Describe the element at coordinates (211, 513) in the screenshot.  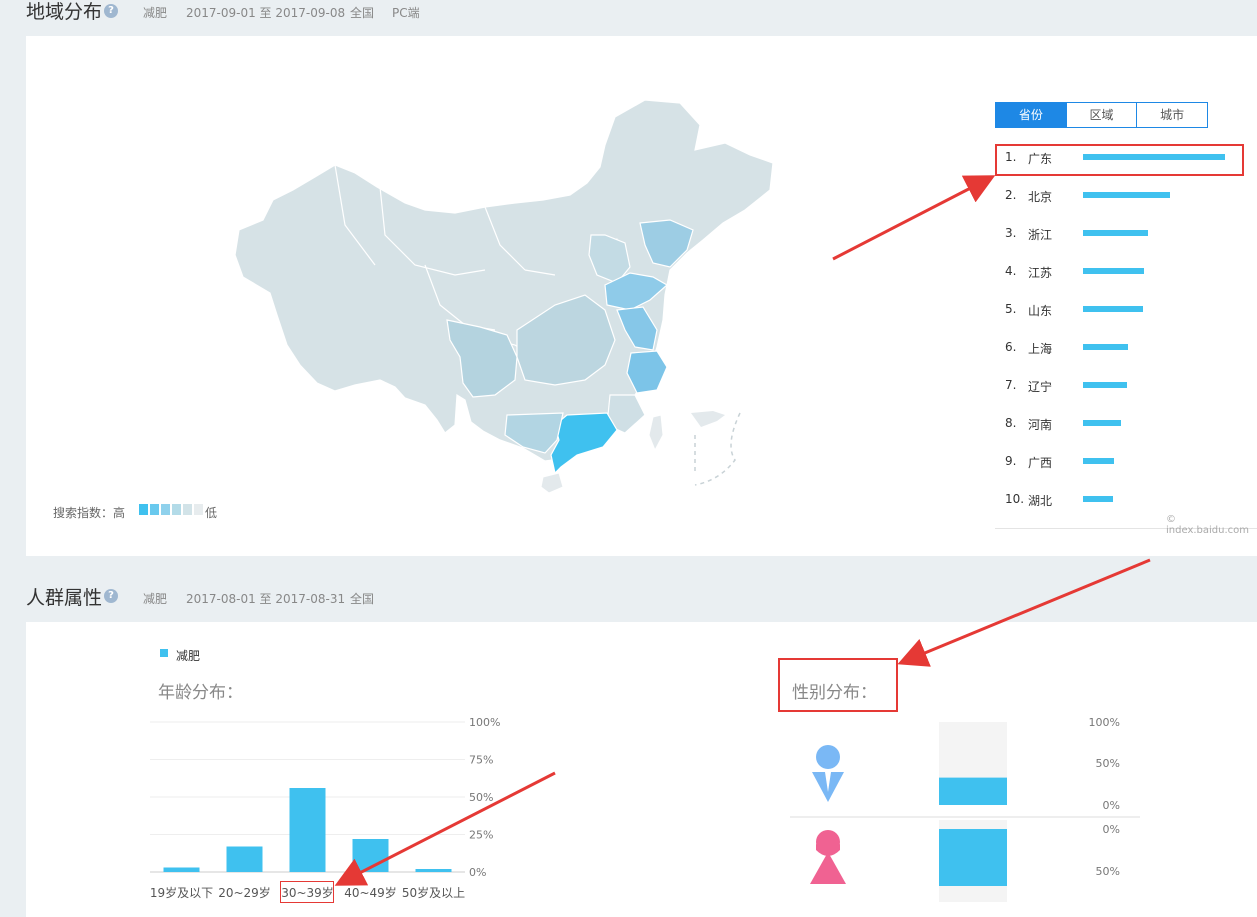
I see `map-legend-low: 低` at that location.